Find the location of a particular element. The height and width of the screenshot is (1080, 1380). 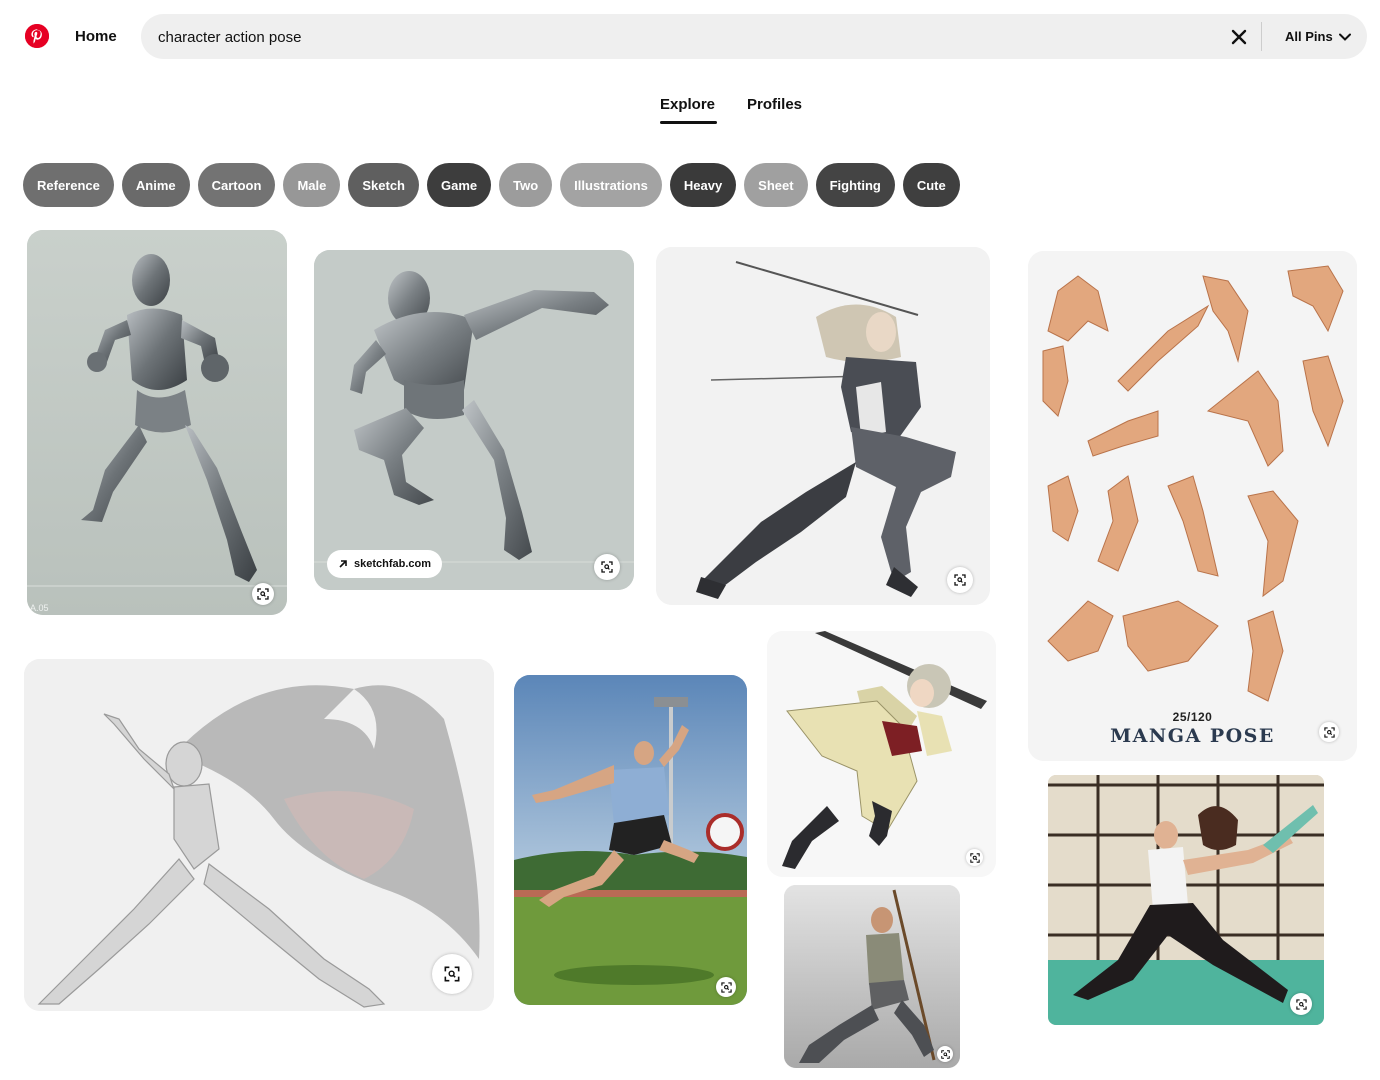

chip-fighting: Fighting is located at coordinates (855, 185).